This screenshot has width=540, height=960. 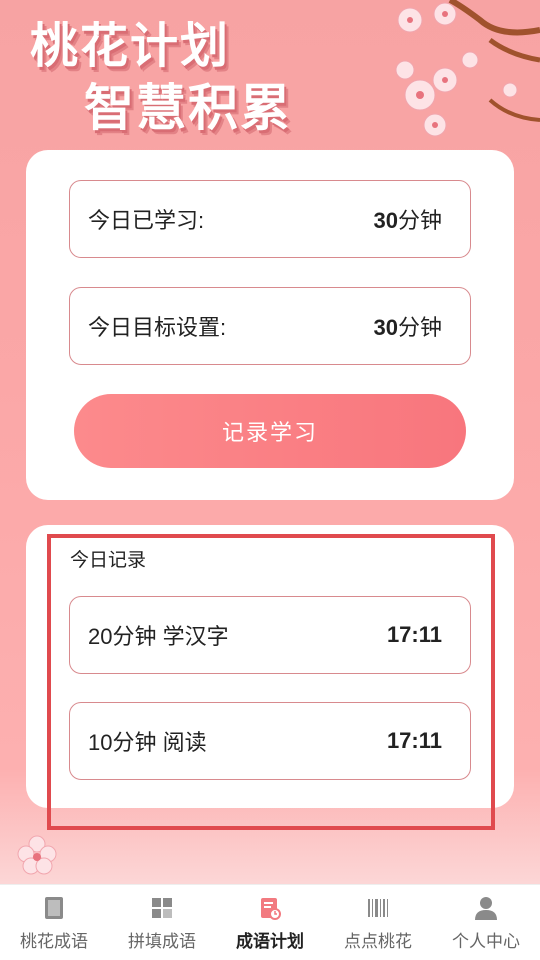 What do you see at coordinates (486, 908) in the screenshot?
I see `person-icon` at bounding box center [486, 908].